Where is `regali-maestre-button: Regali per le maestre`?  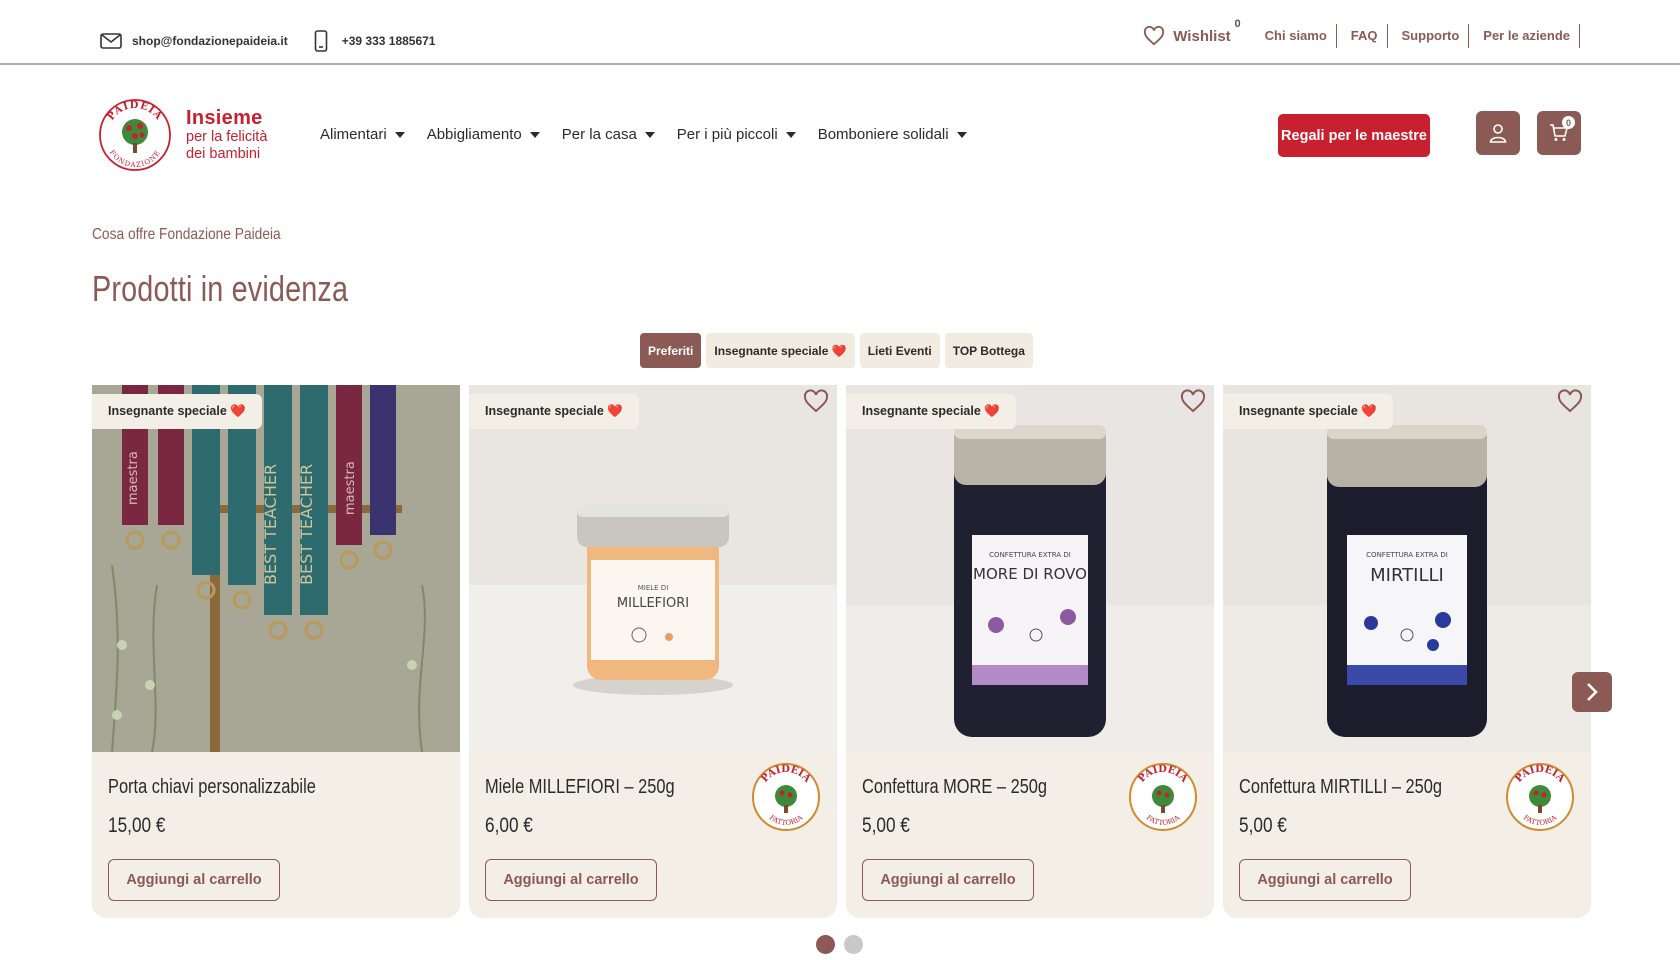 regali-maestre-button: Regali per le maestre is located at coordinates (1354, 135).